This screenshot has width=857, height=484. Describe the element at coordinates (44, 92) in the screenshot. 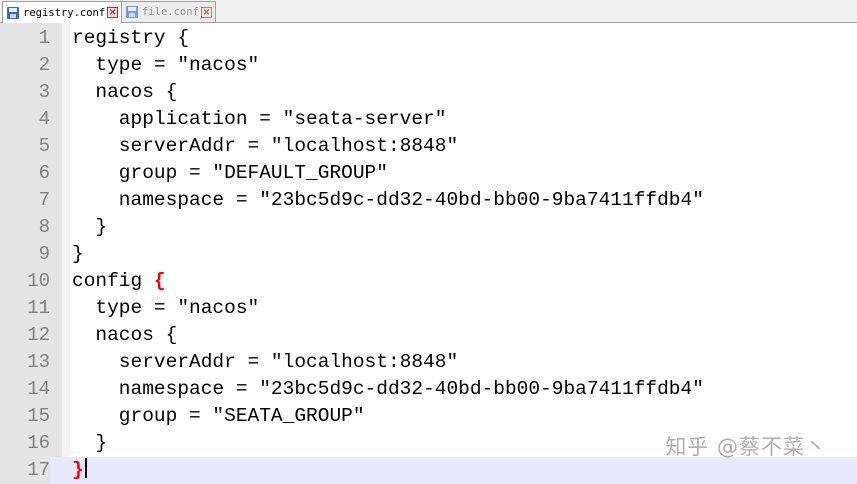

I see `line-number: 3` at that location.